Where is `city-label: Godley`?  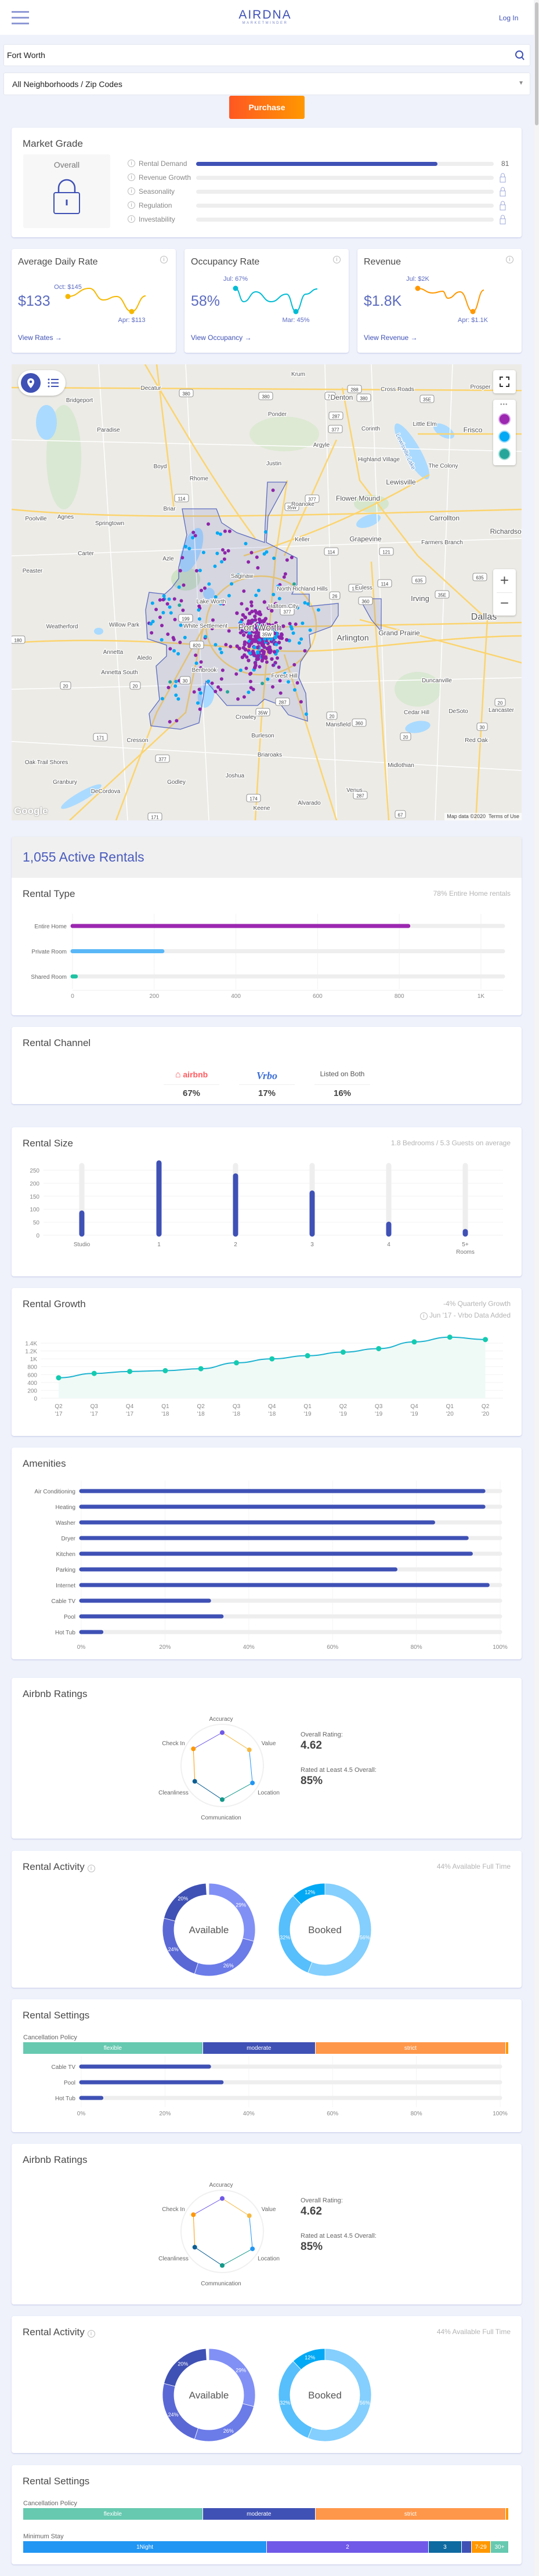 city-label: Godley is located at coordinates (176, 782).